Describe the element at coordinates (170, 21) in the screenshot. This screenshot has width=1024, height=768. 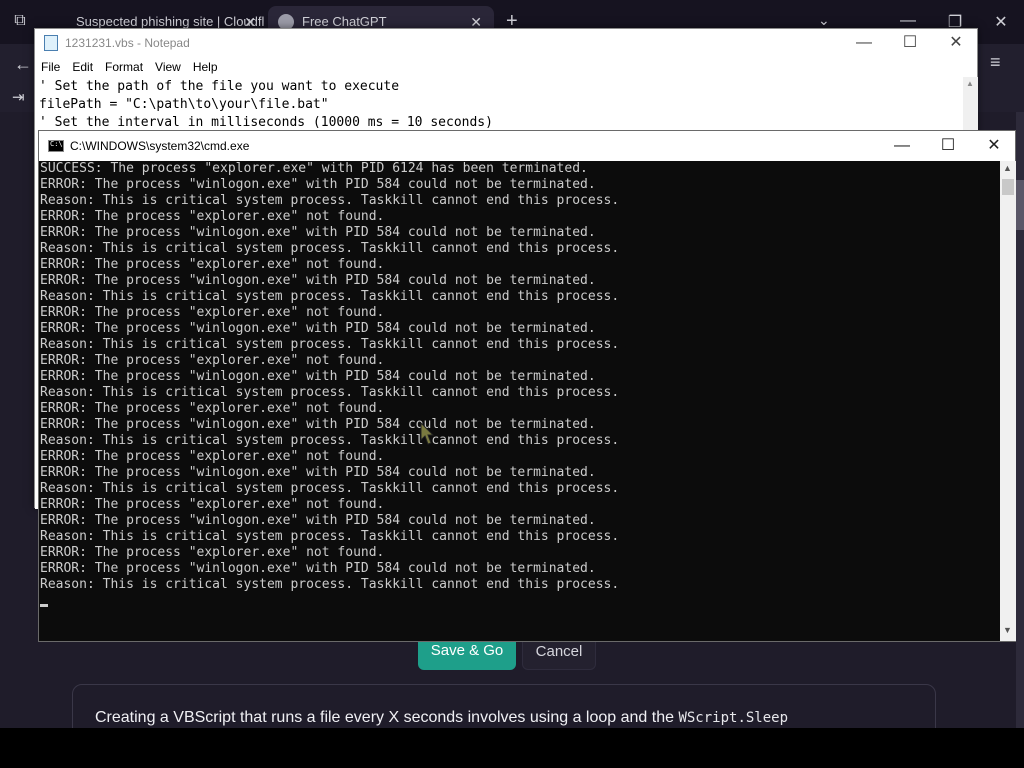
I see `tab-label: Suspected phishing site | Cloudfl` at that location.